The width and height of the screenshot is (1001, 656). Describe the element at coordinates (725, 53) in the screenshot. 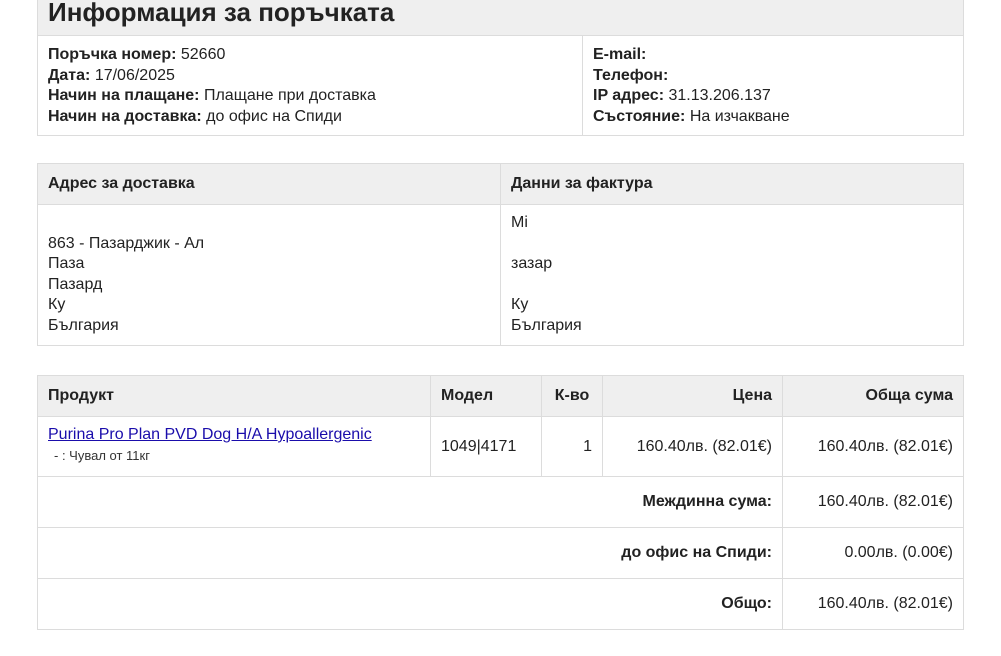

I see `email-redacted` at that location.